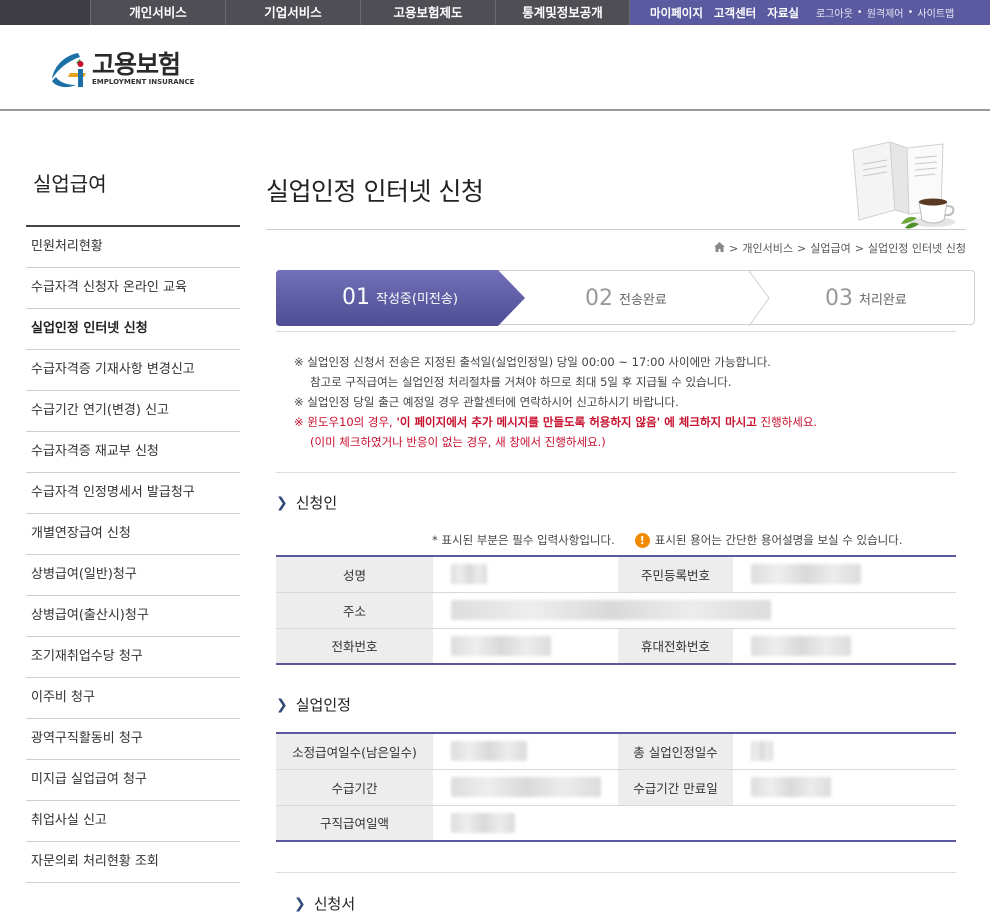 The width and height of the screenshot is (990, 914). I want to click on sidebar-item-employment-report: 취업사실 신고, so click(133, 821).